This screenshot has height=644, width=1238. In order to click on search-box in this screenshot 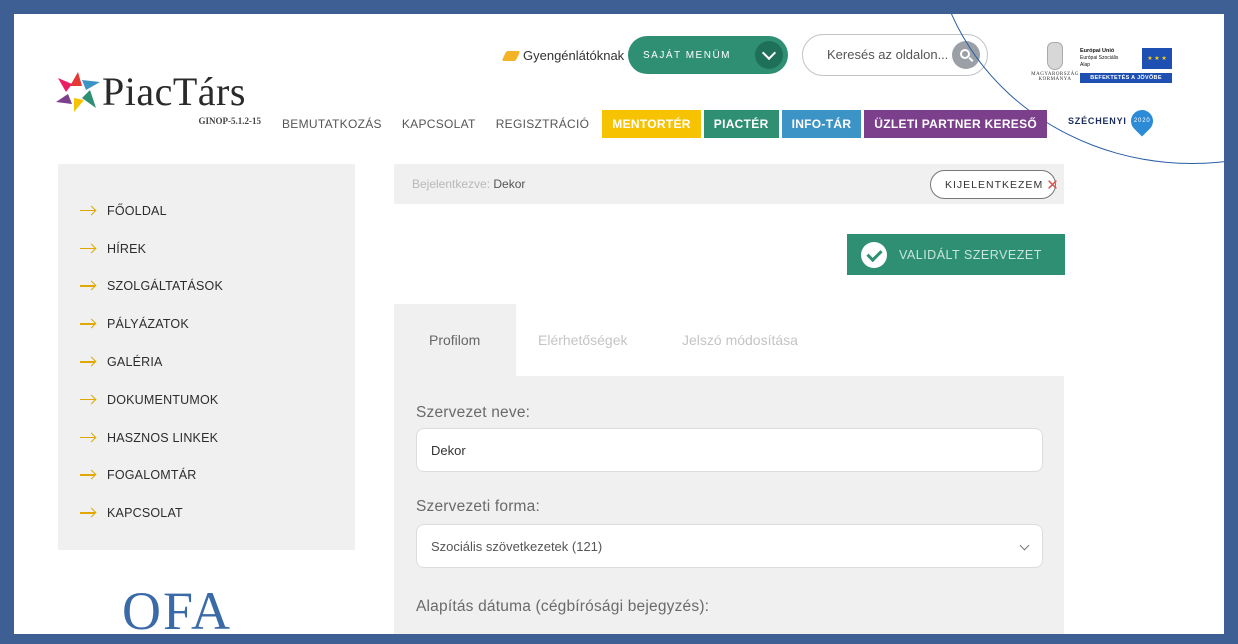, I will do `click(895, 55)`.